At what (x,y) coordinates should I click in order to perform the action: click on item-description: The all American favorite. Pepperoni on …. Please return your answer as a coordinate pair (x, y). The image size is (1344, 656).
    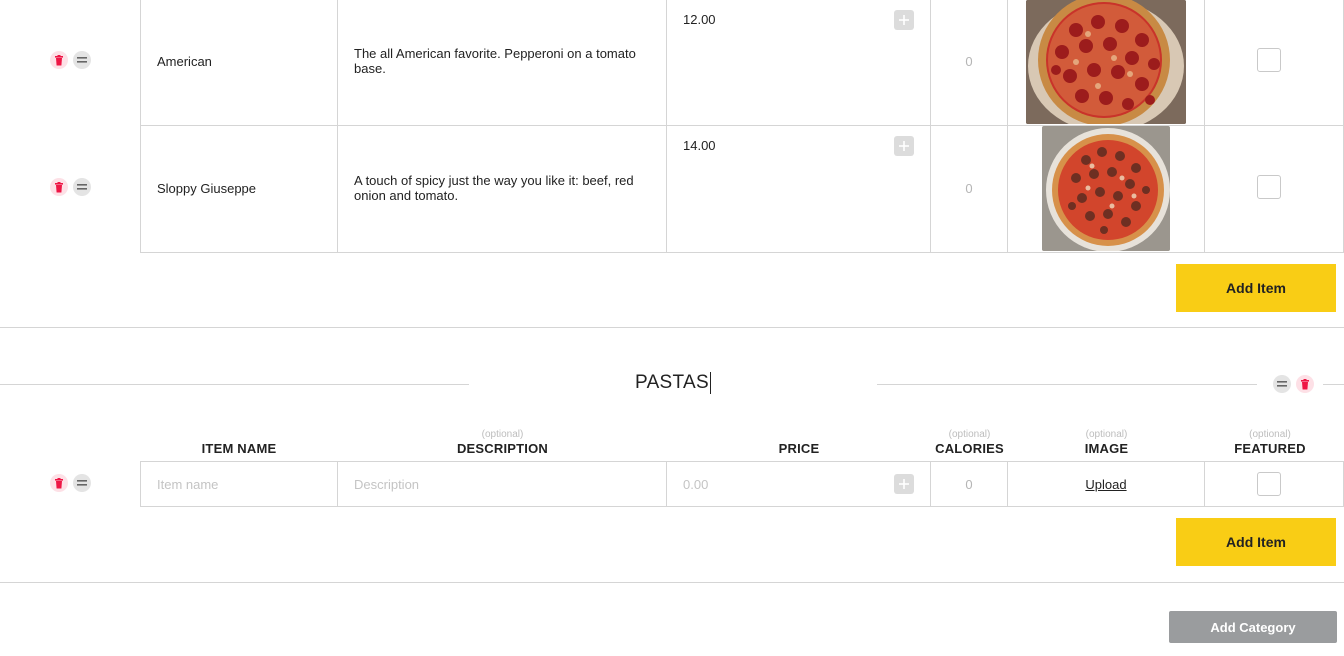
    Looking at the image, I should click on (498, 61).